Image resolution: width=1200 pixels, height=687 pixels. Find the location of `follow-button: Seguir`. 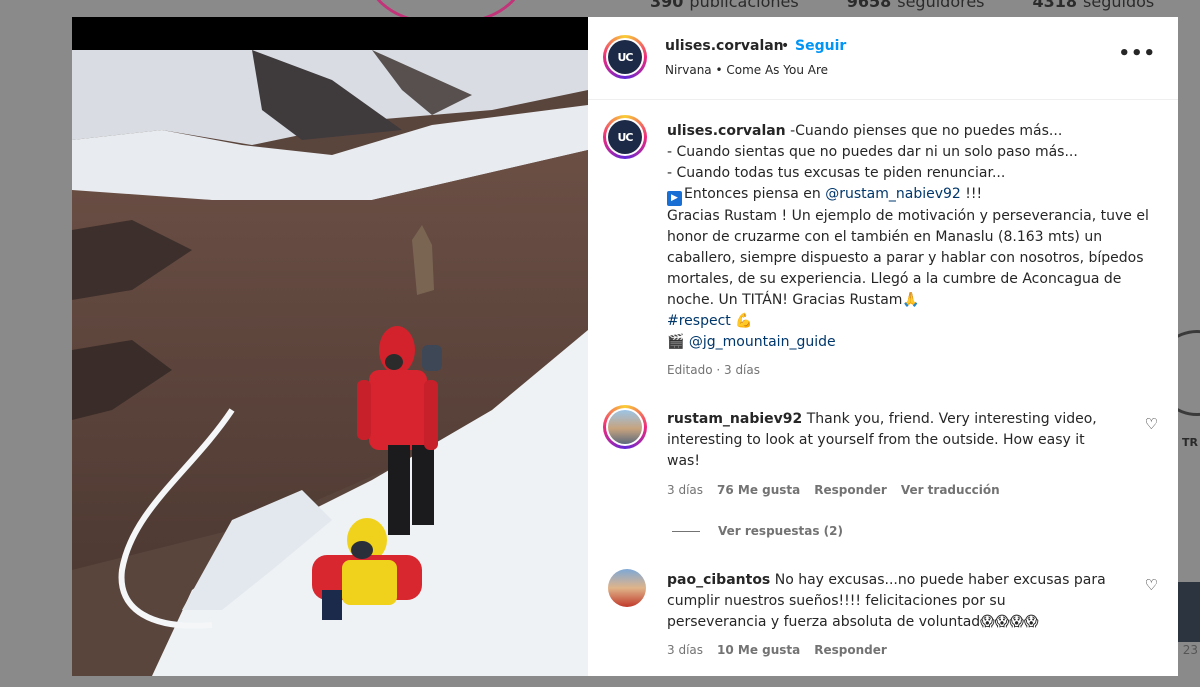

follow-button: Seguir is located at coordinates (820, 46).